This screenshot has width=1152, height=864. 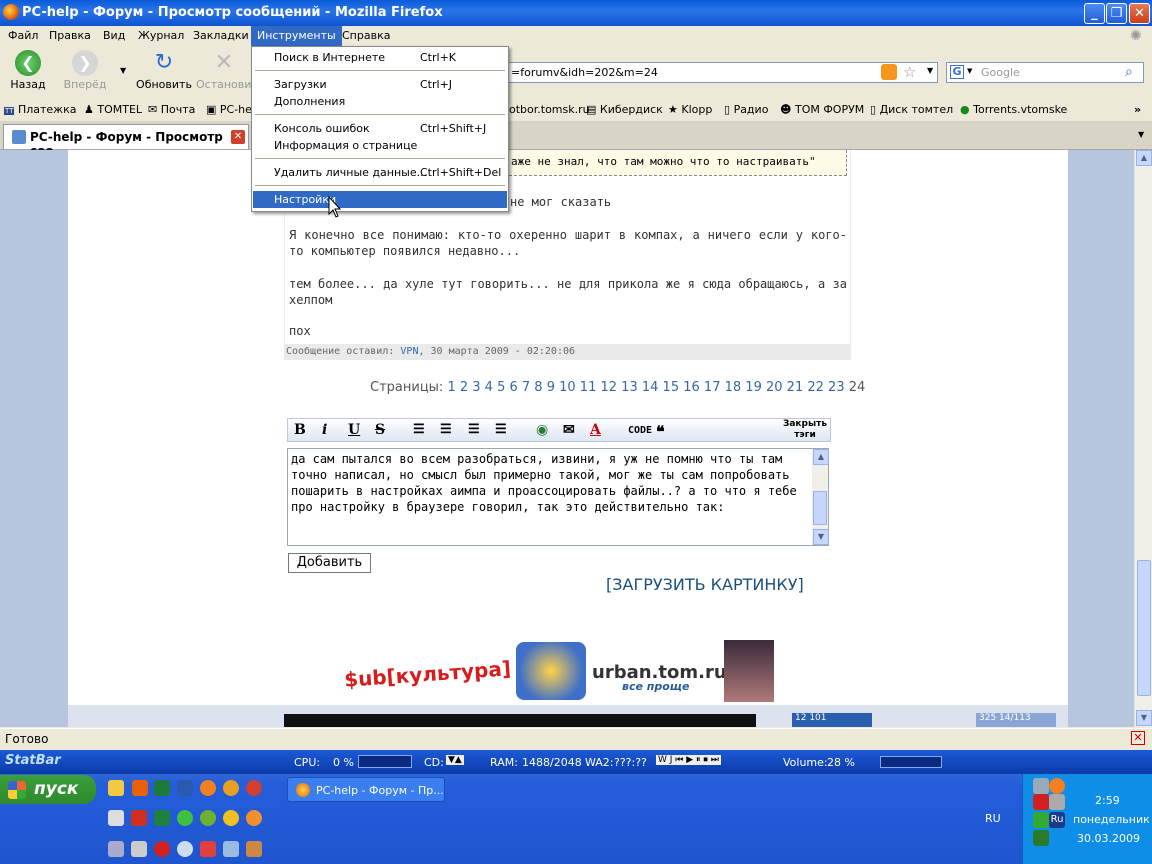 I want to click on menu-help: Справка, so click(x=366, y=35).